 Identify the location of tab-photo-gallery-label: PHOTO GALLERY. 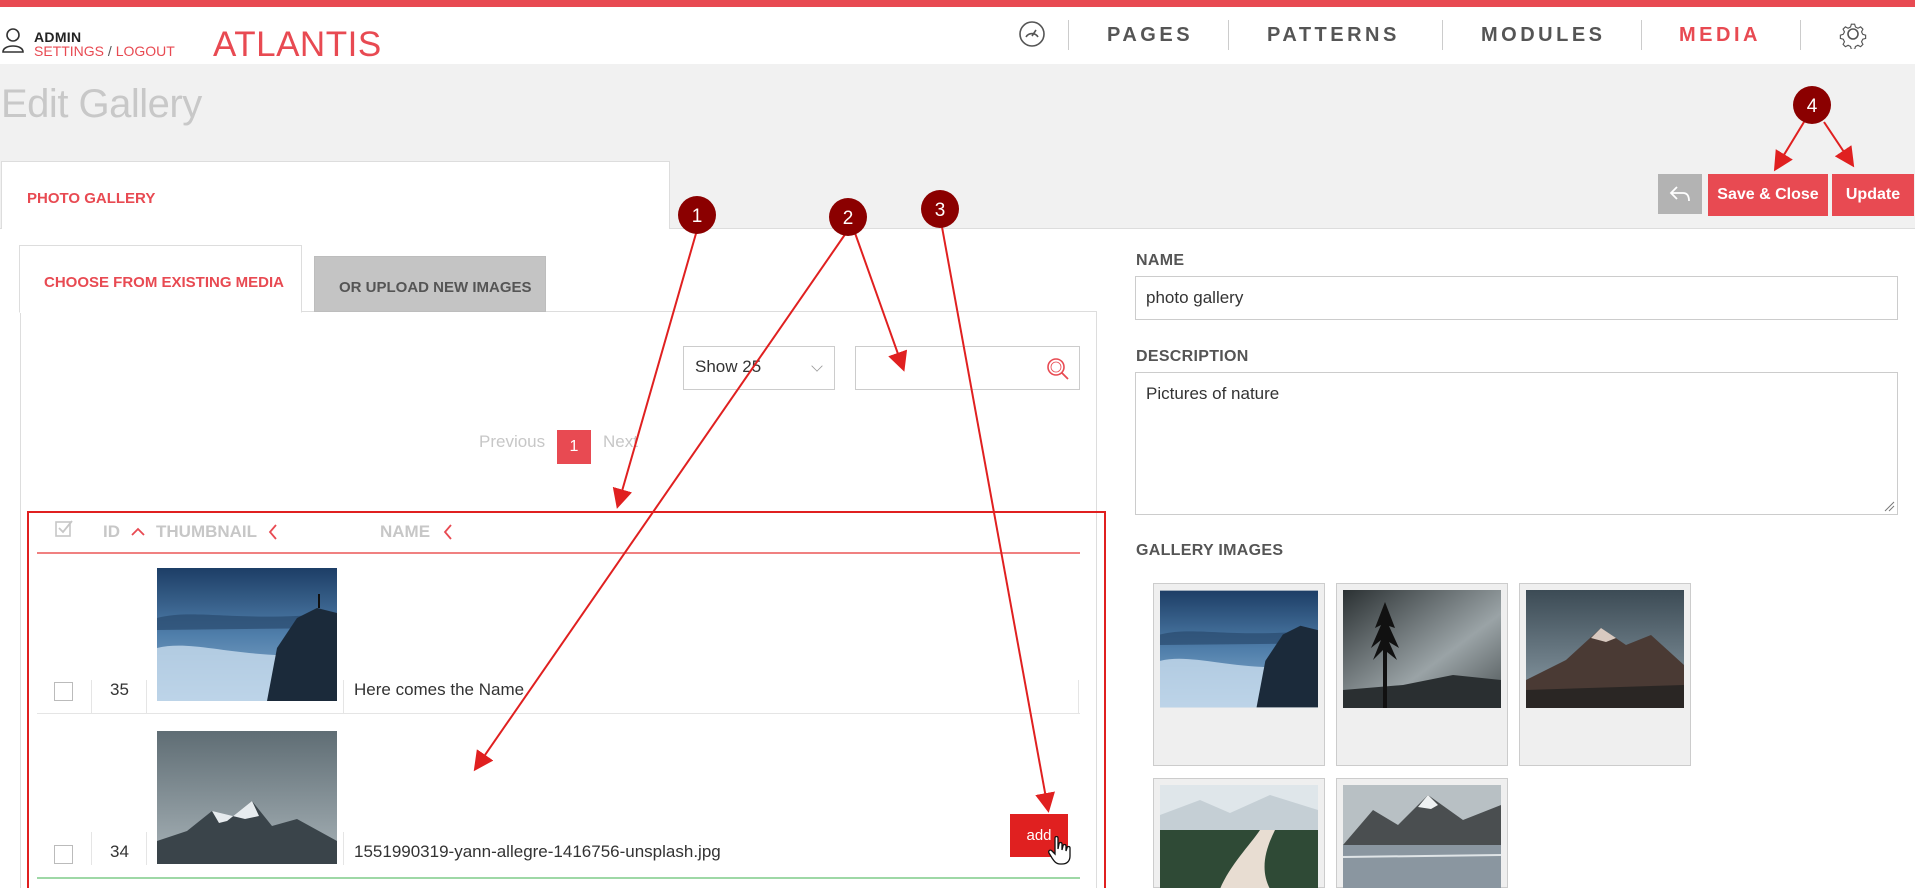
(91, 198).